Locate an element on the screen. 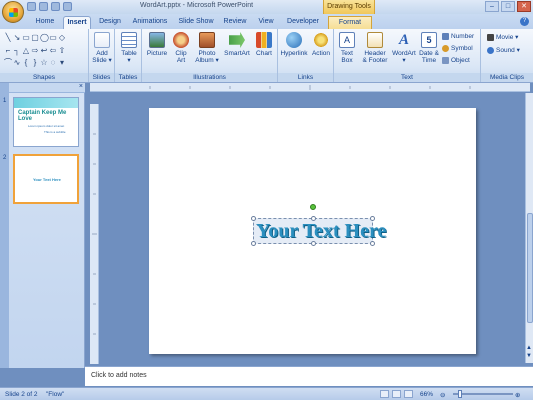 Image resolution: width=533 pixels, height=400 pixels. header-footer-button: Header & Footer is located at coordinates (375, 48).